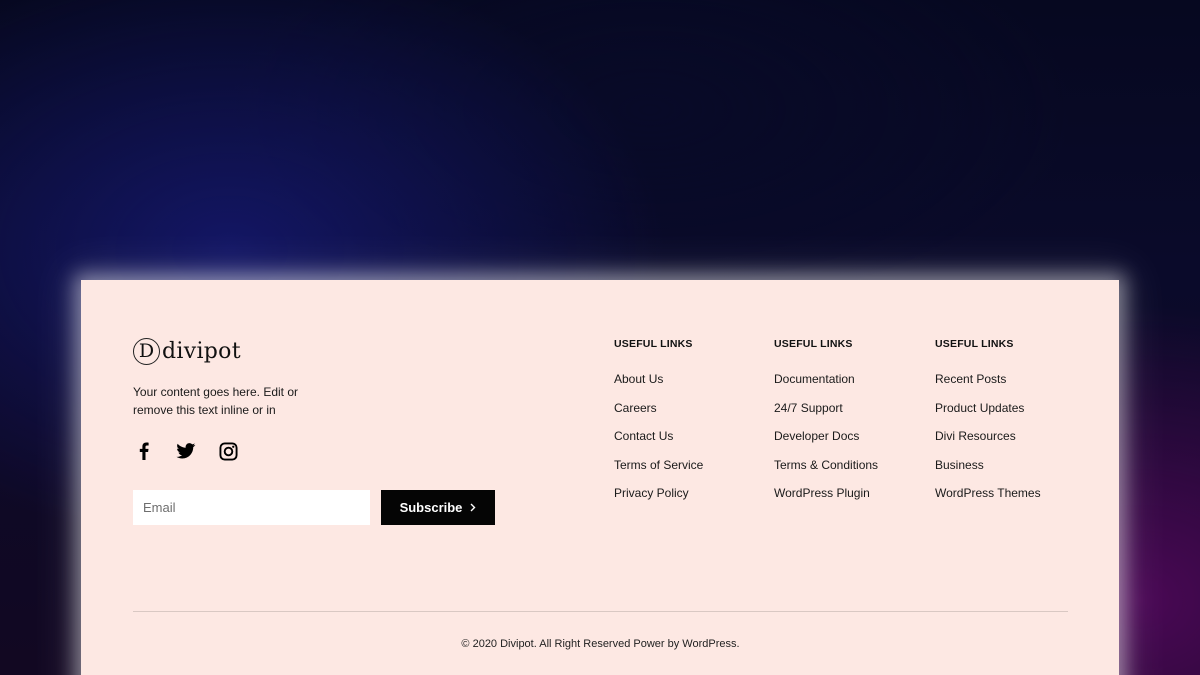 This screenshot has width=1200, height=675. What do you see at coordinates (1010, 472) in the screenshot?
I see `footer-link-business: Business` at bounding box center [1010, 472].